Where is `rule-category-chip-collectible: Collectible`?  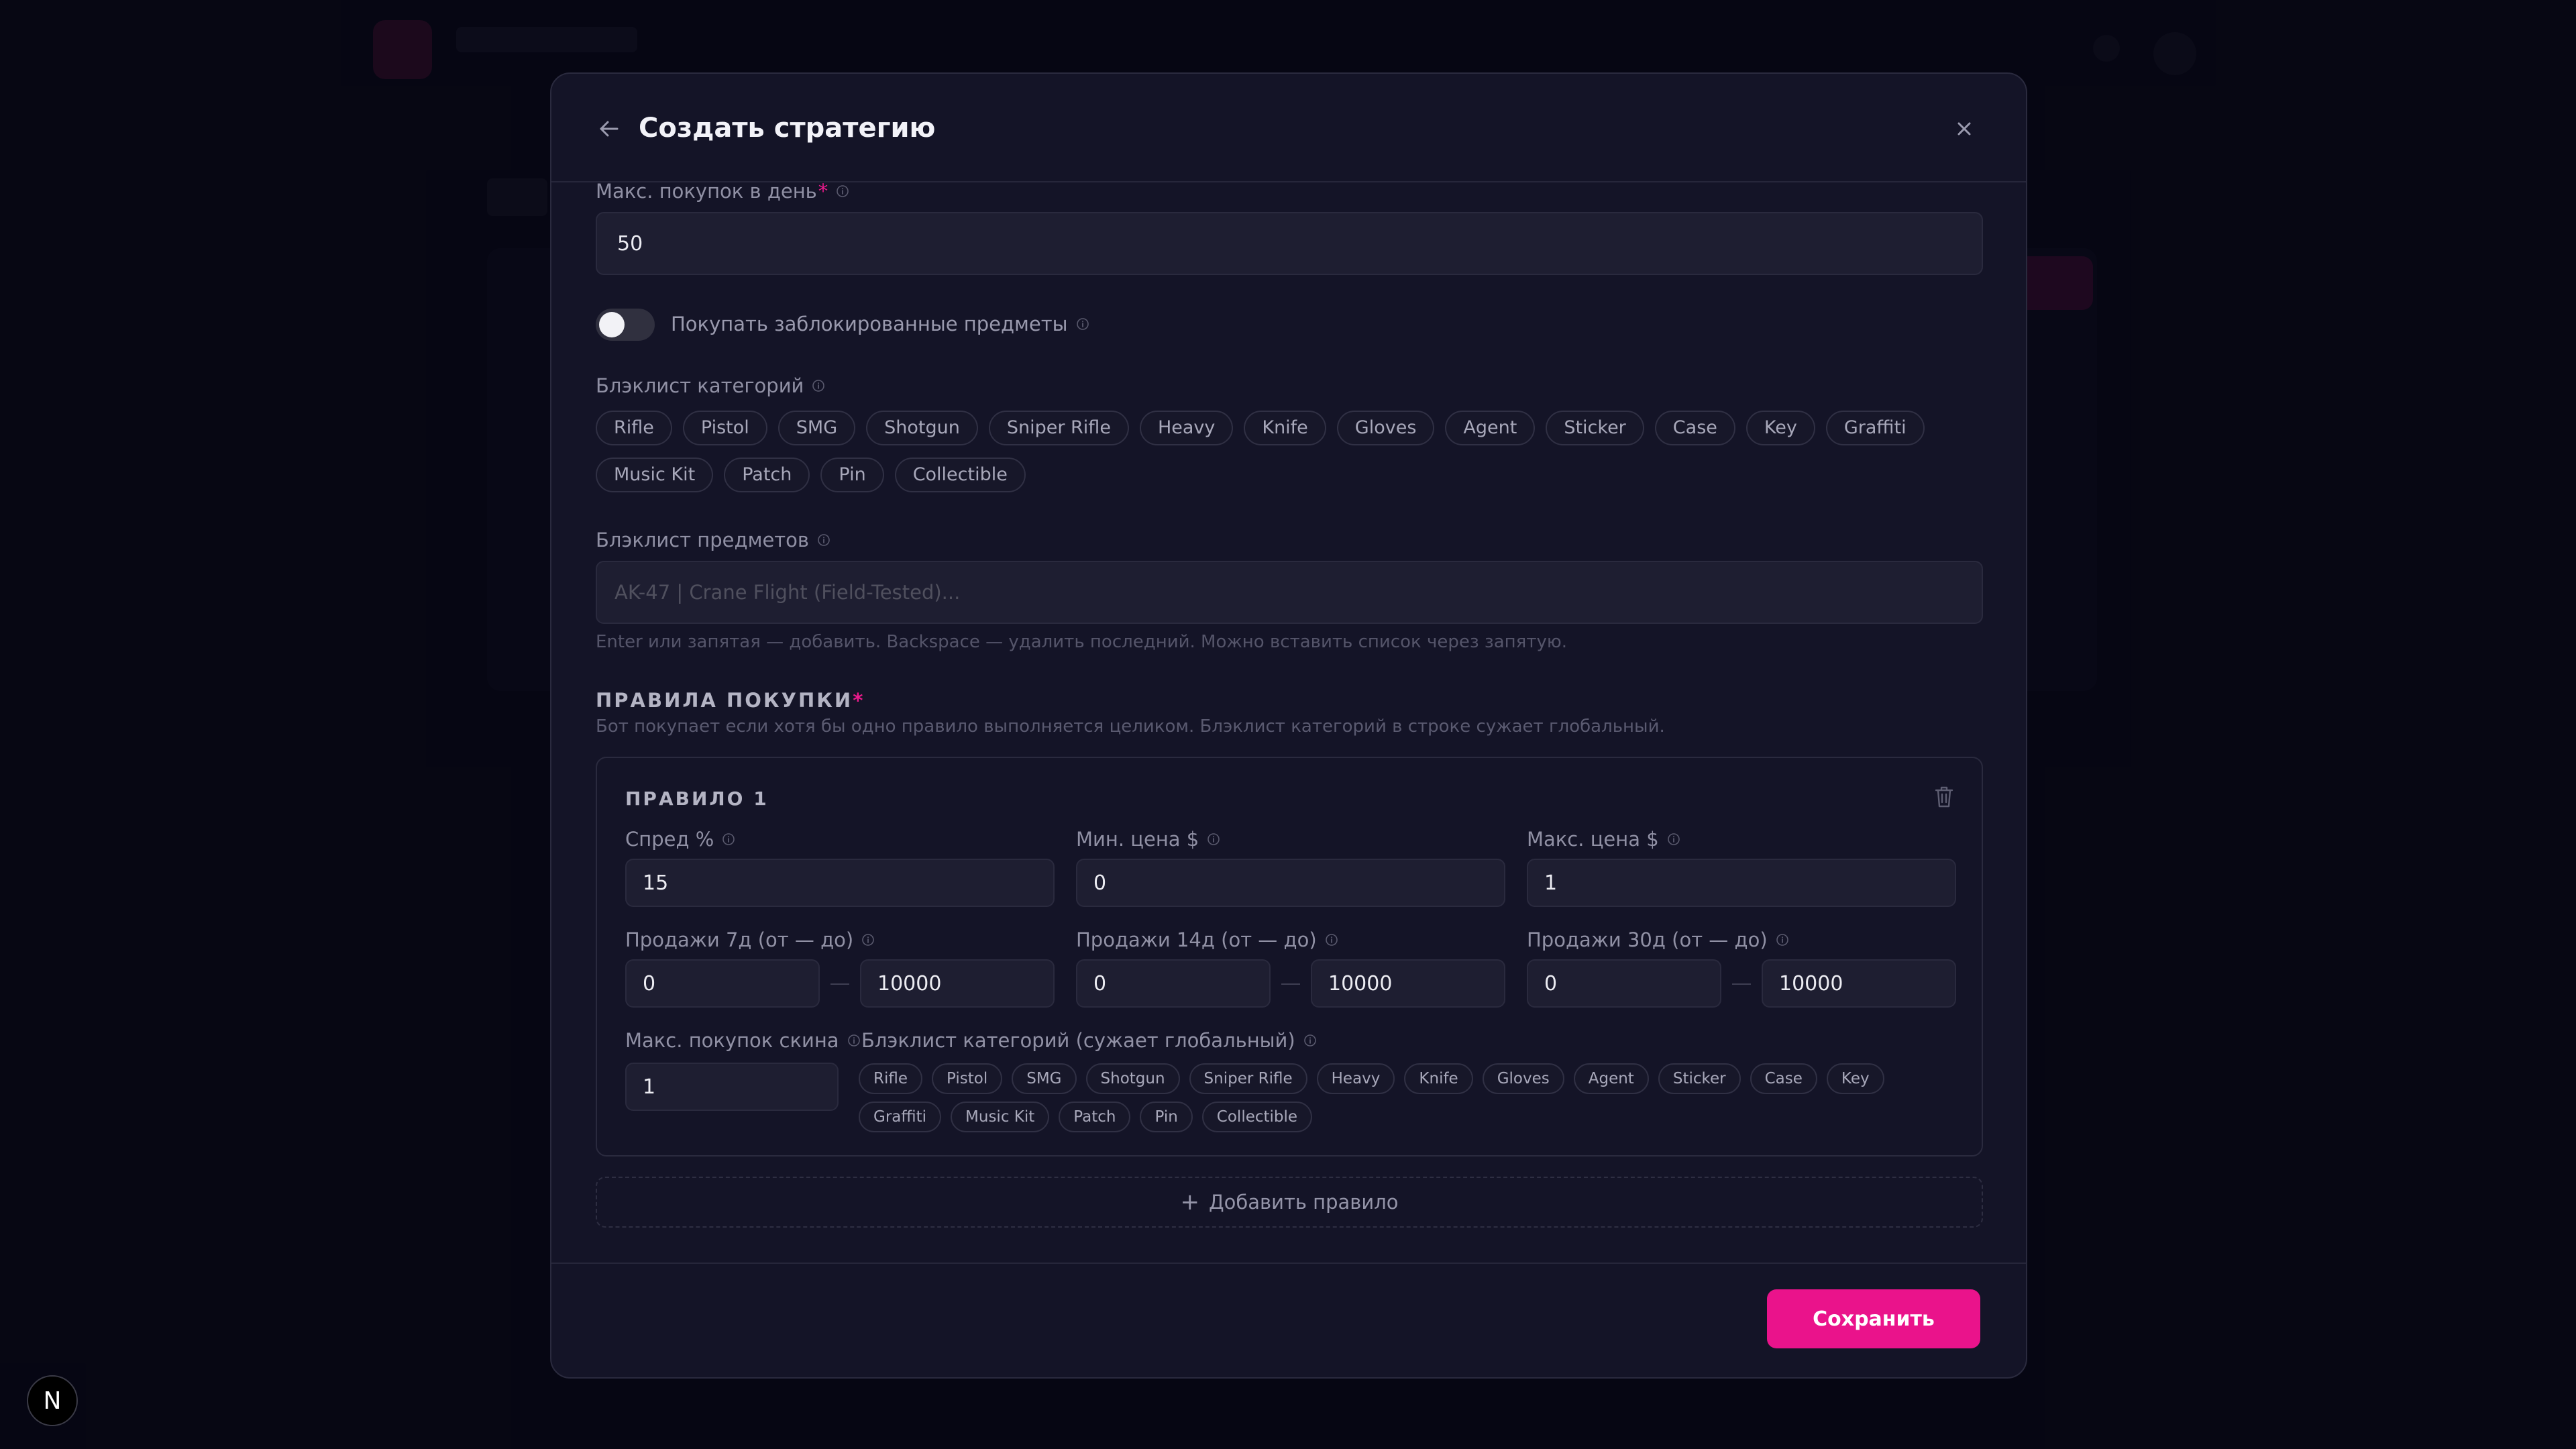 rule-category-chip-collectible: Collectible is located at coordinates (1257, 1117).